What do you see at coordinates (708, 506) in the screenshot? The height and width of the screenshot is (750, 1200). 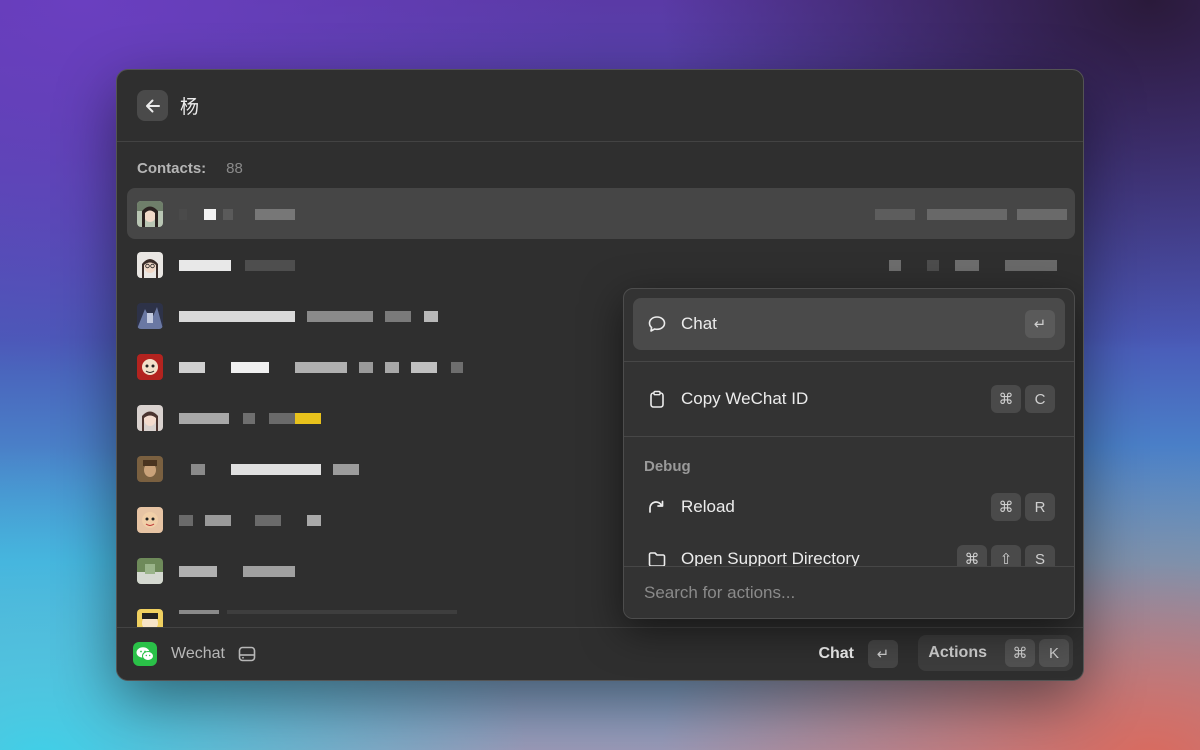 I see `action-label: Reload` at bounding box center [708, 506].